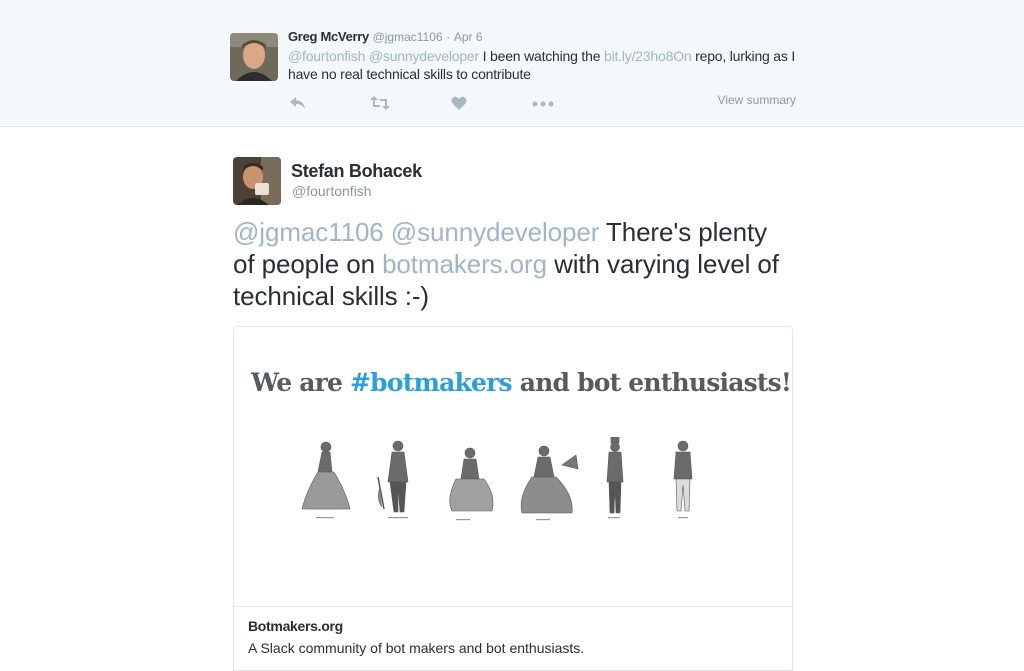 The height and width of the screenshot is (671, 1024). I want to click on heading-text: We are, so click(297, 382).